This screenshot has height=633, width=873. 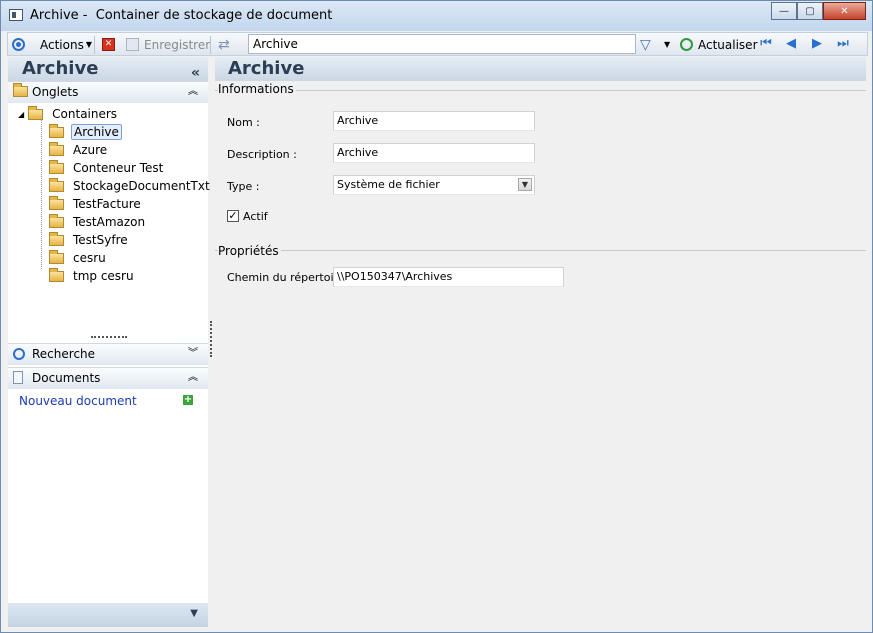 I want to click on tree-item-label: Azure, so click(x=90, y=150).